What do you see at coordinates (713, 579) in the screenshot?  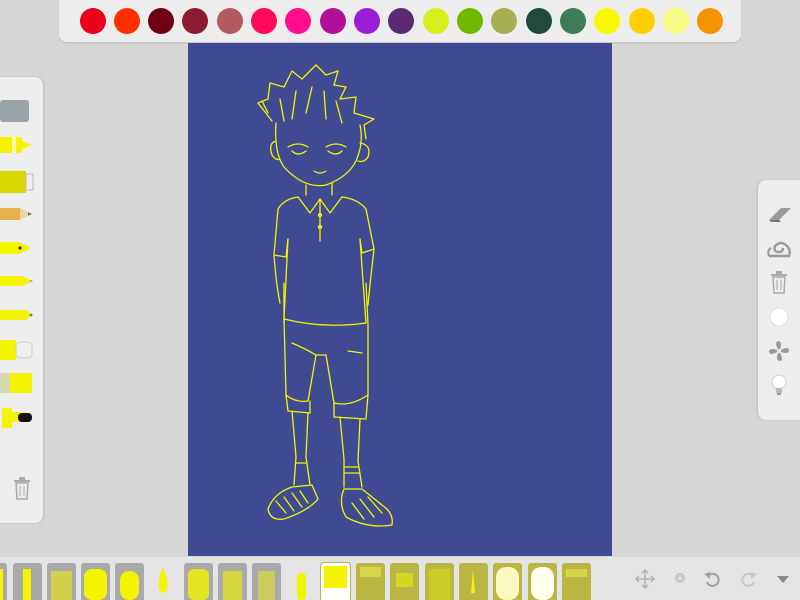 I see `undo-icon` at bounding box center [713, 579].